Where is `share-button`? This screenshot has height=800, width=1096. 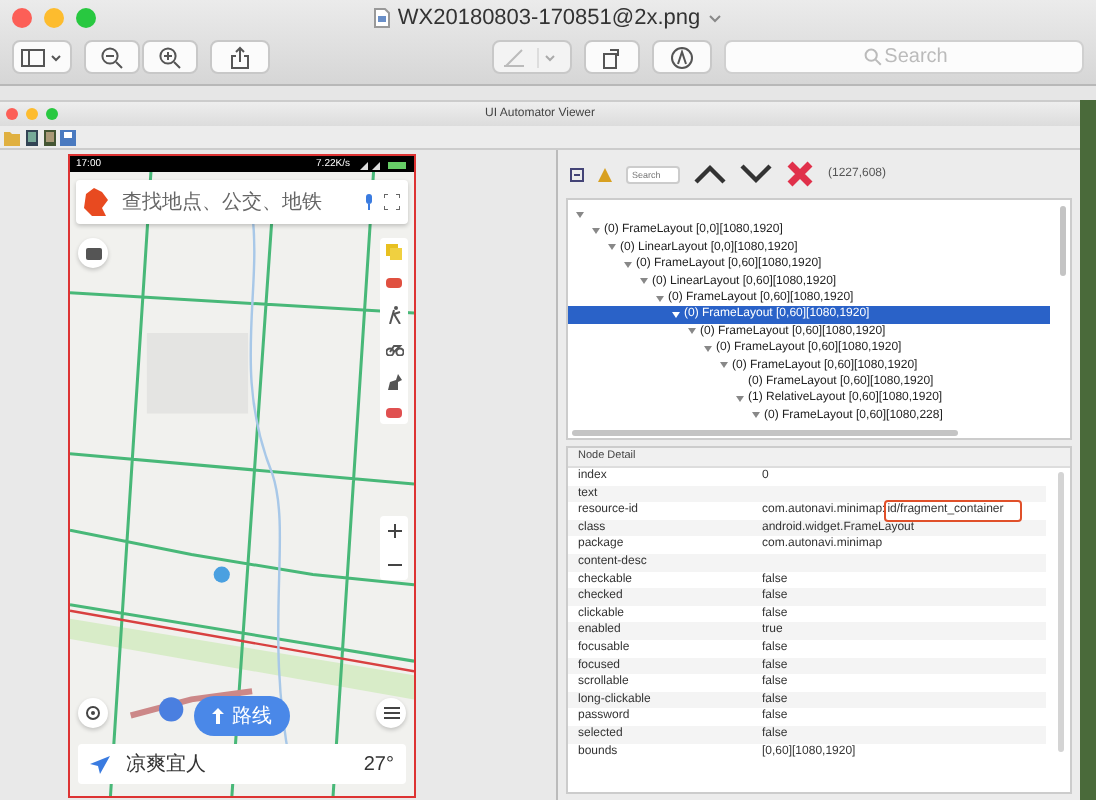
share-button is located at coordinates (240, 57).